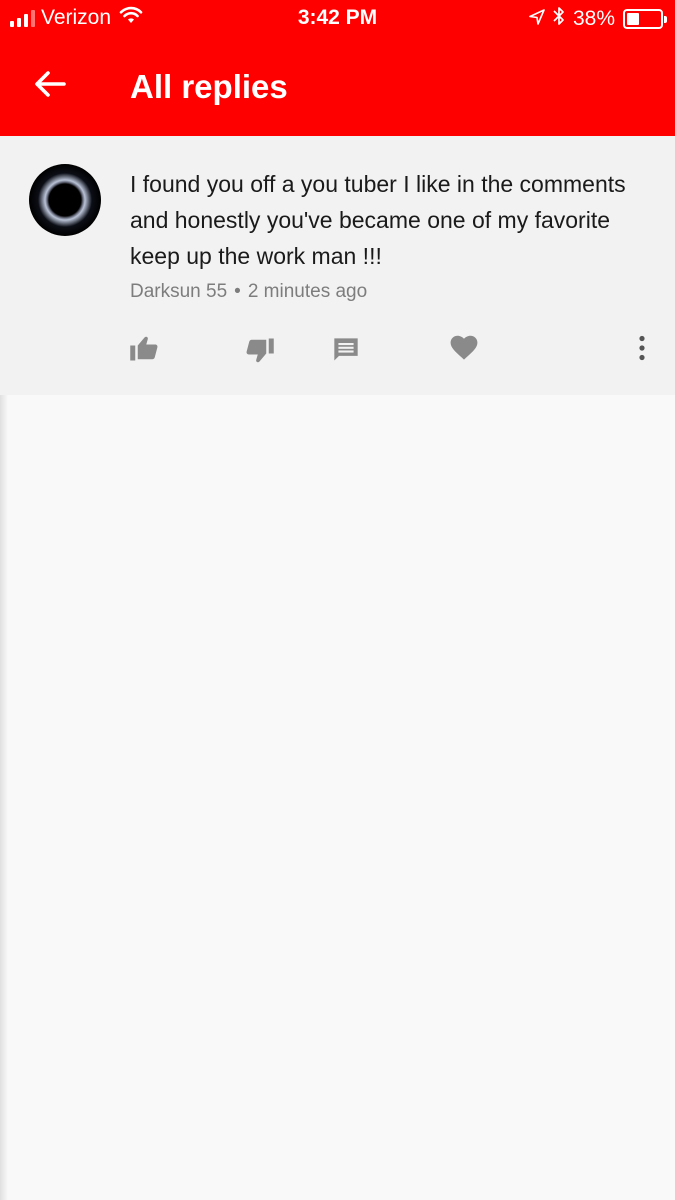 Image resolution: width=675 pixels, height=1200 pixels. I want to click on comment-time: 2 minutes ago, so click(307, 291).